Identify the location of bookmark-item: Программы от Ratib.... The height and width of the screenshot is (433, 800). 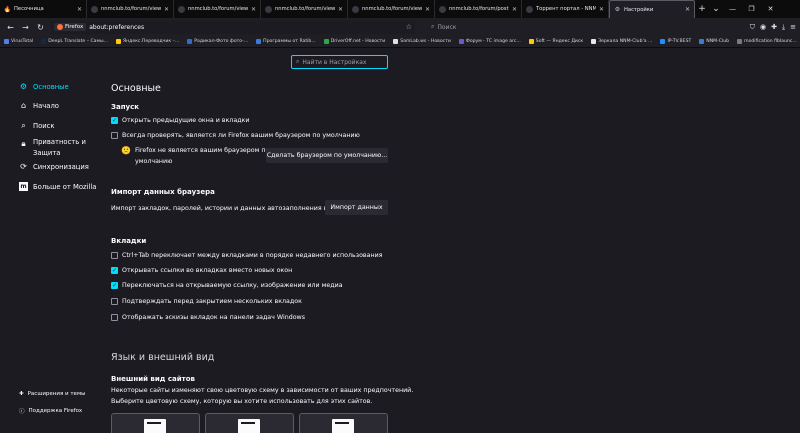
(286, 41).